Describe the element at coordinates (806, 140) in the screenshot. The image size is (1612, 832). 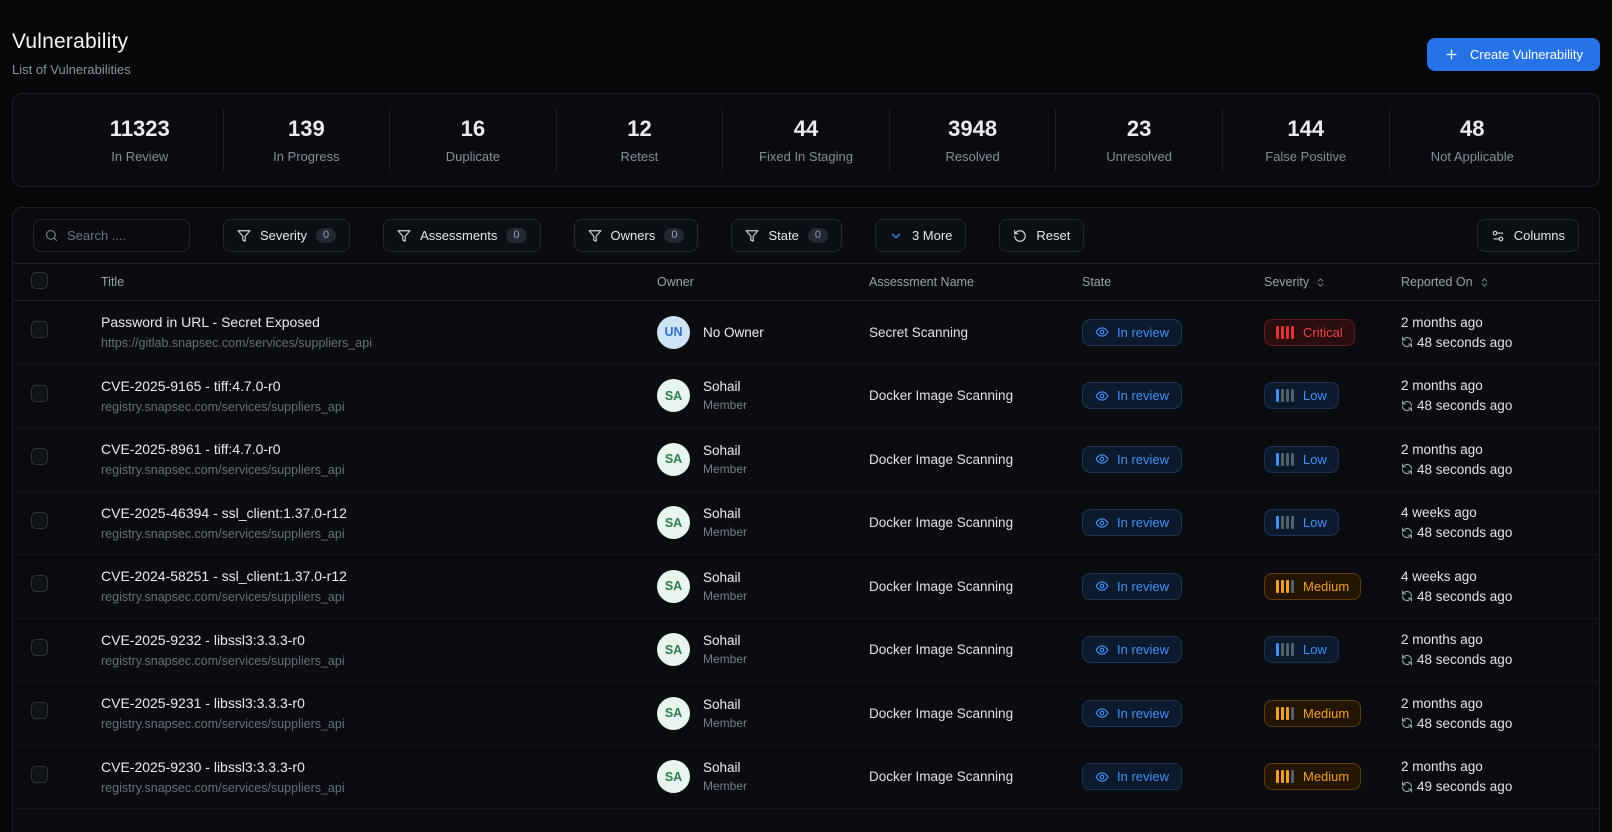
I see `stat-item: 44 Fixed In Staging` at that location.